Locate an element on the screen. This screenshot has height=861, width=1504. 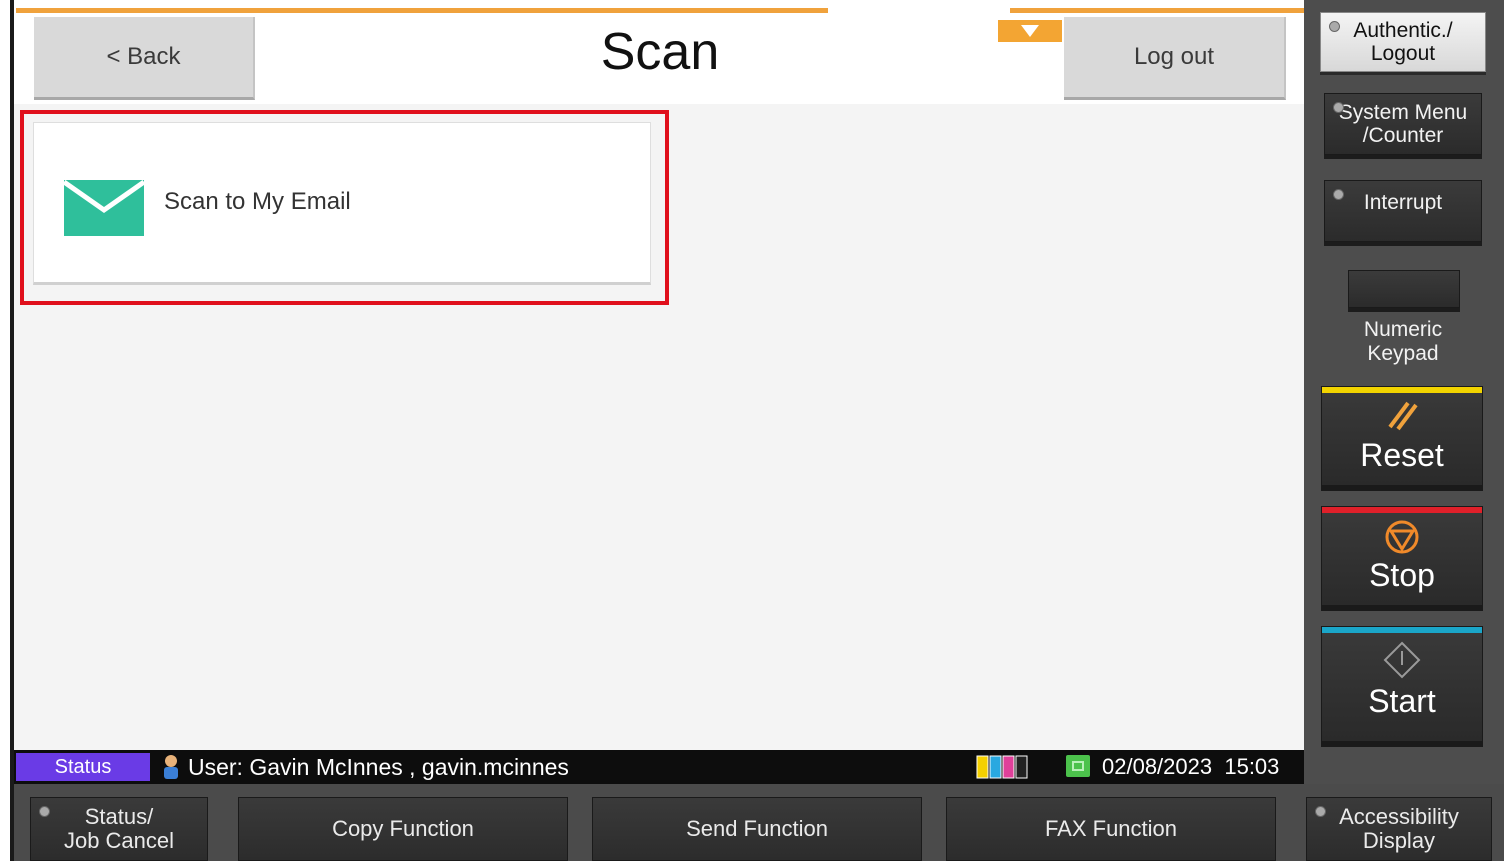
stop-label: Stop is located at coordinates (1402, 575).